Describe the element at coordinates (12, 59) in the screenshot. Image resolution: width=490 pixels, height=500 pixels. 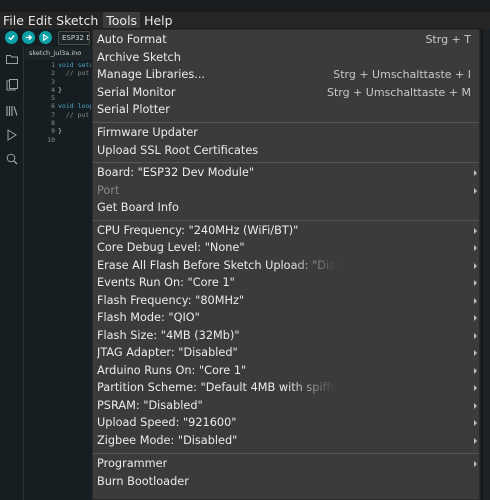
I see `folder-icon` at that location.